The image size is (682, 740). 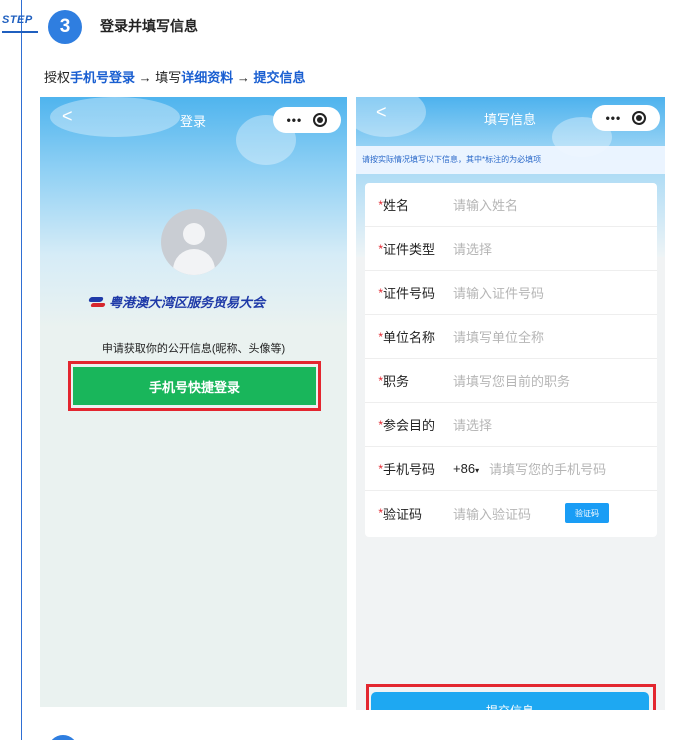 I want to click on field-label: 验证码, so click(x=403, y=514).